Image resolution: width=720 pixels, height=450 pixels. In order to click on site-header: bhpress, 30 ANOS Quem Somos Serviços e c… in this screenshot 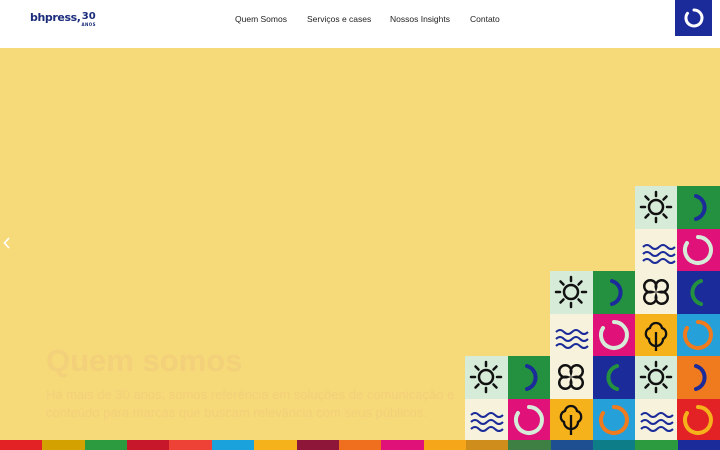, I will do `click(360, 24)`.